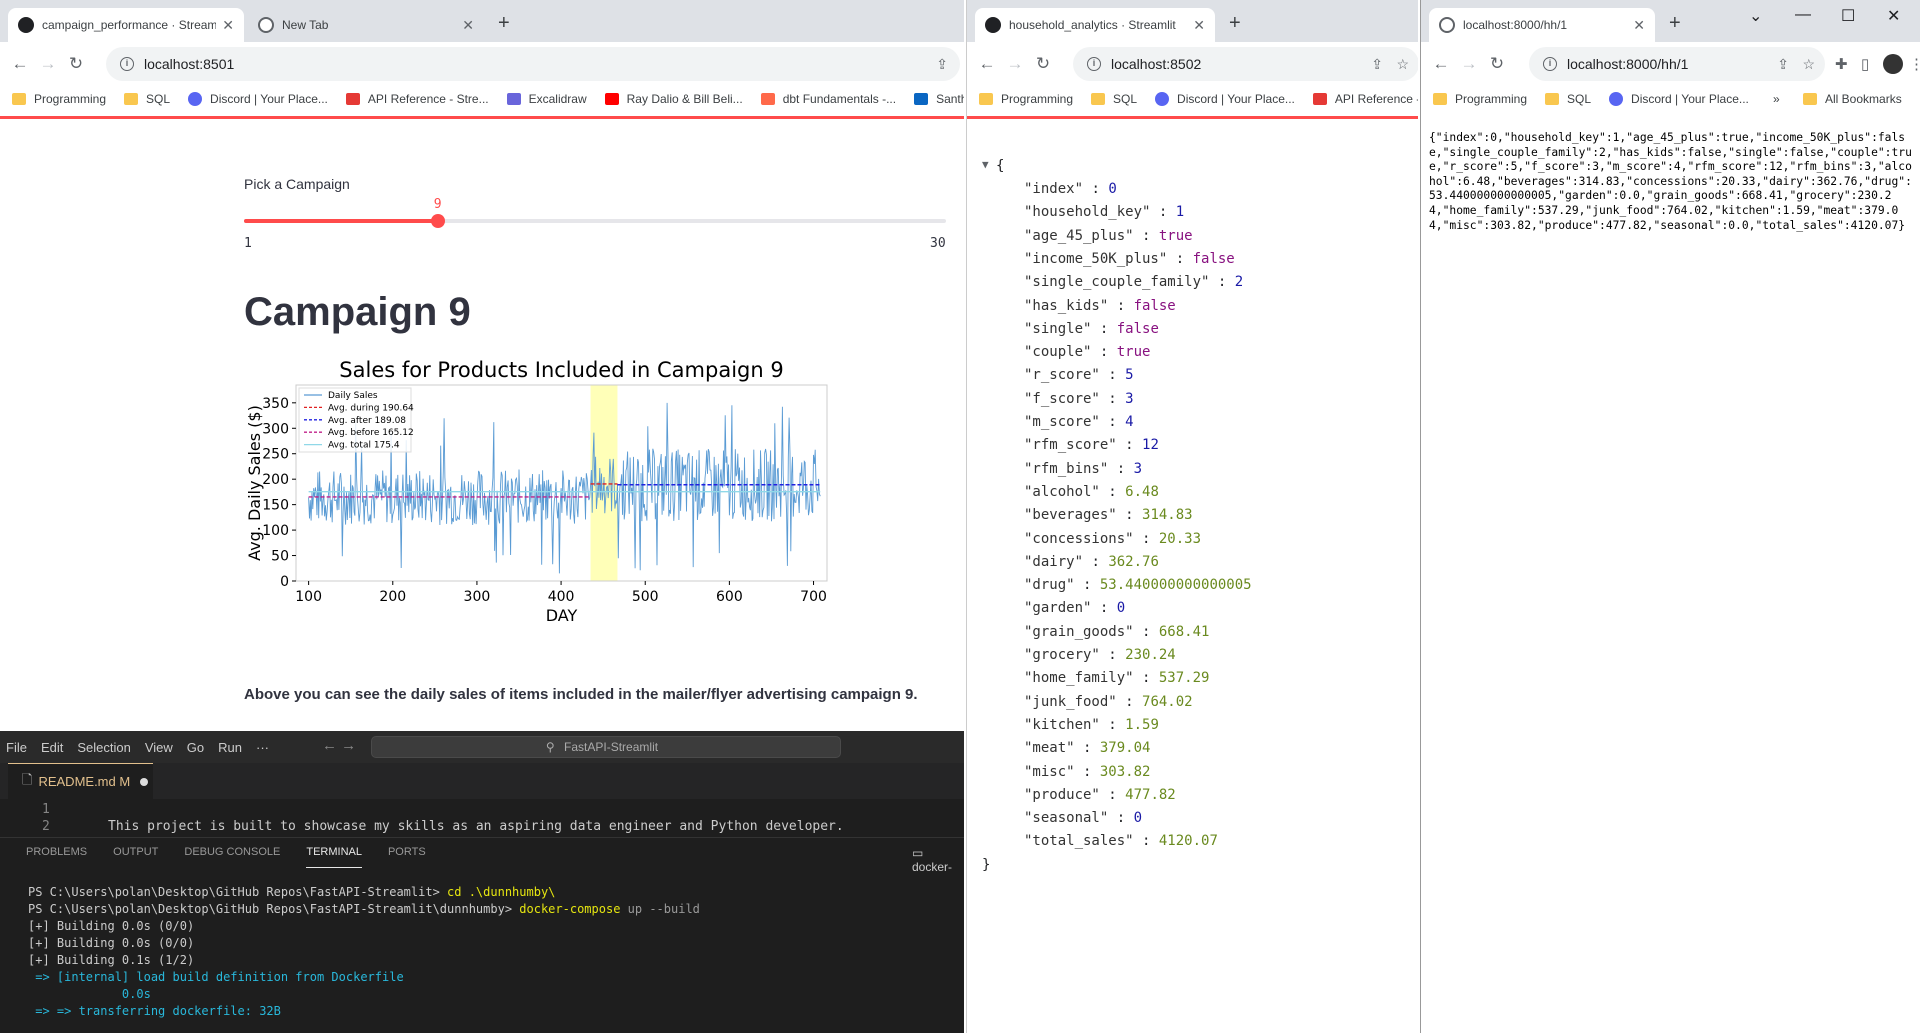  Describe the element at coordinates (339, 745) in the screenshot. I see `nav-arrows-icon: ← →` at that location.